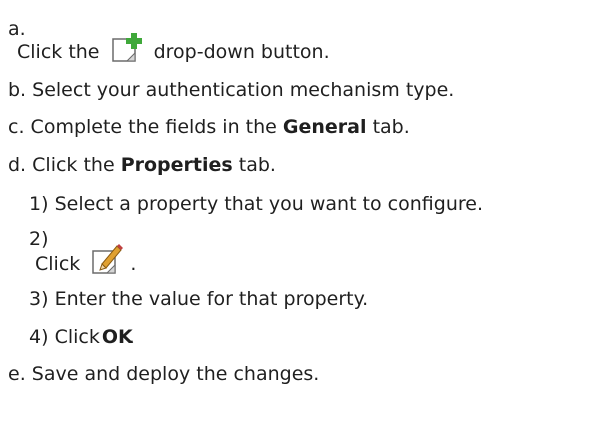 The height and width of the screenshot is (424, 610). What do you see at coordinates (127, 50) in the screenshot?
I see `add-document-icon` at bounding box center [127, 50].